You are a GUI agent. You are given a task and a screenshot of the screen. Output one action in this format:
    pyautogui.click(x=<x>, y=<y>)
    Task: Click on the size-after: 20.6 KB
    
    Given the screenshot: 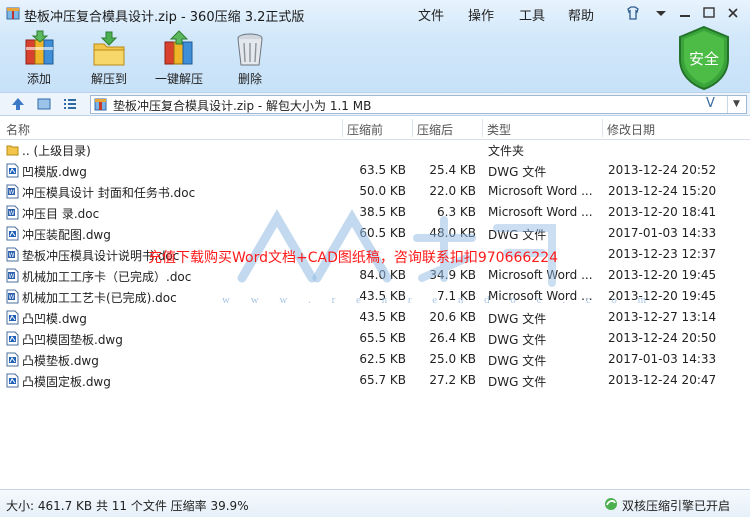 What is the action you would take?
    pyautogui.click(x=452, y=317)
    